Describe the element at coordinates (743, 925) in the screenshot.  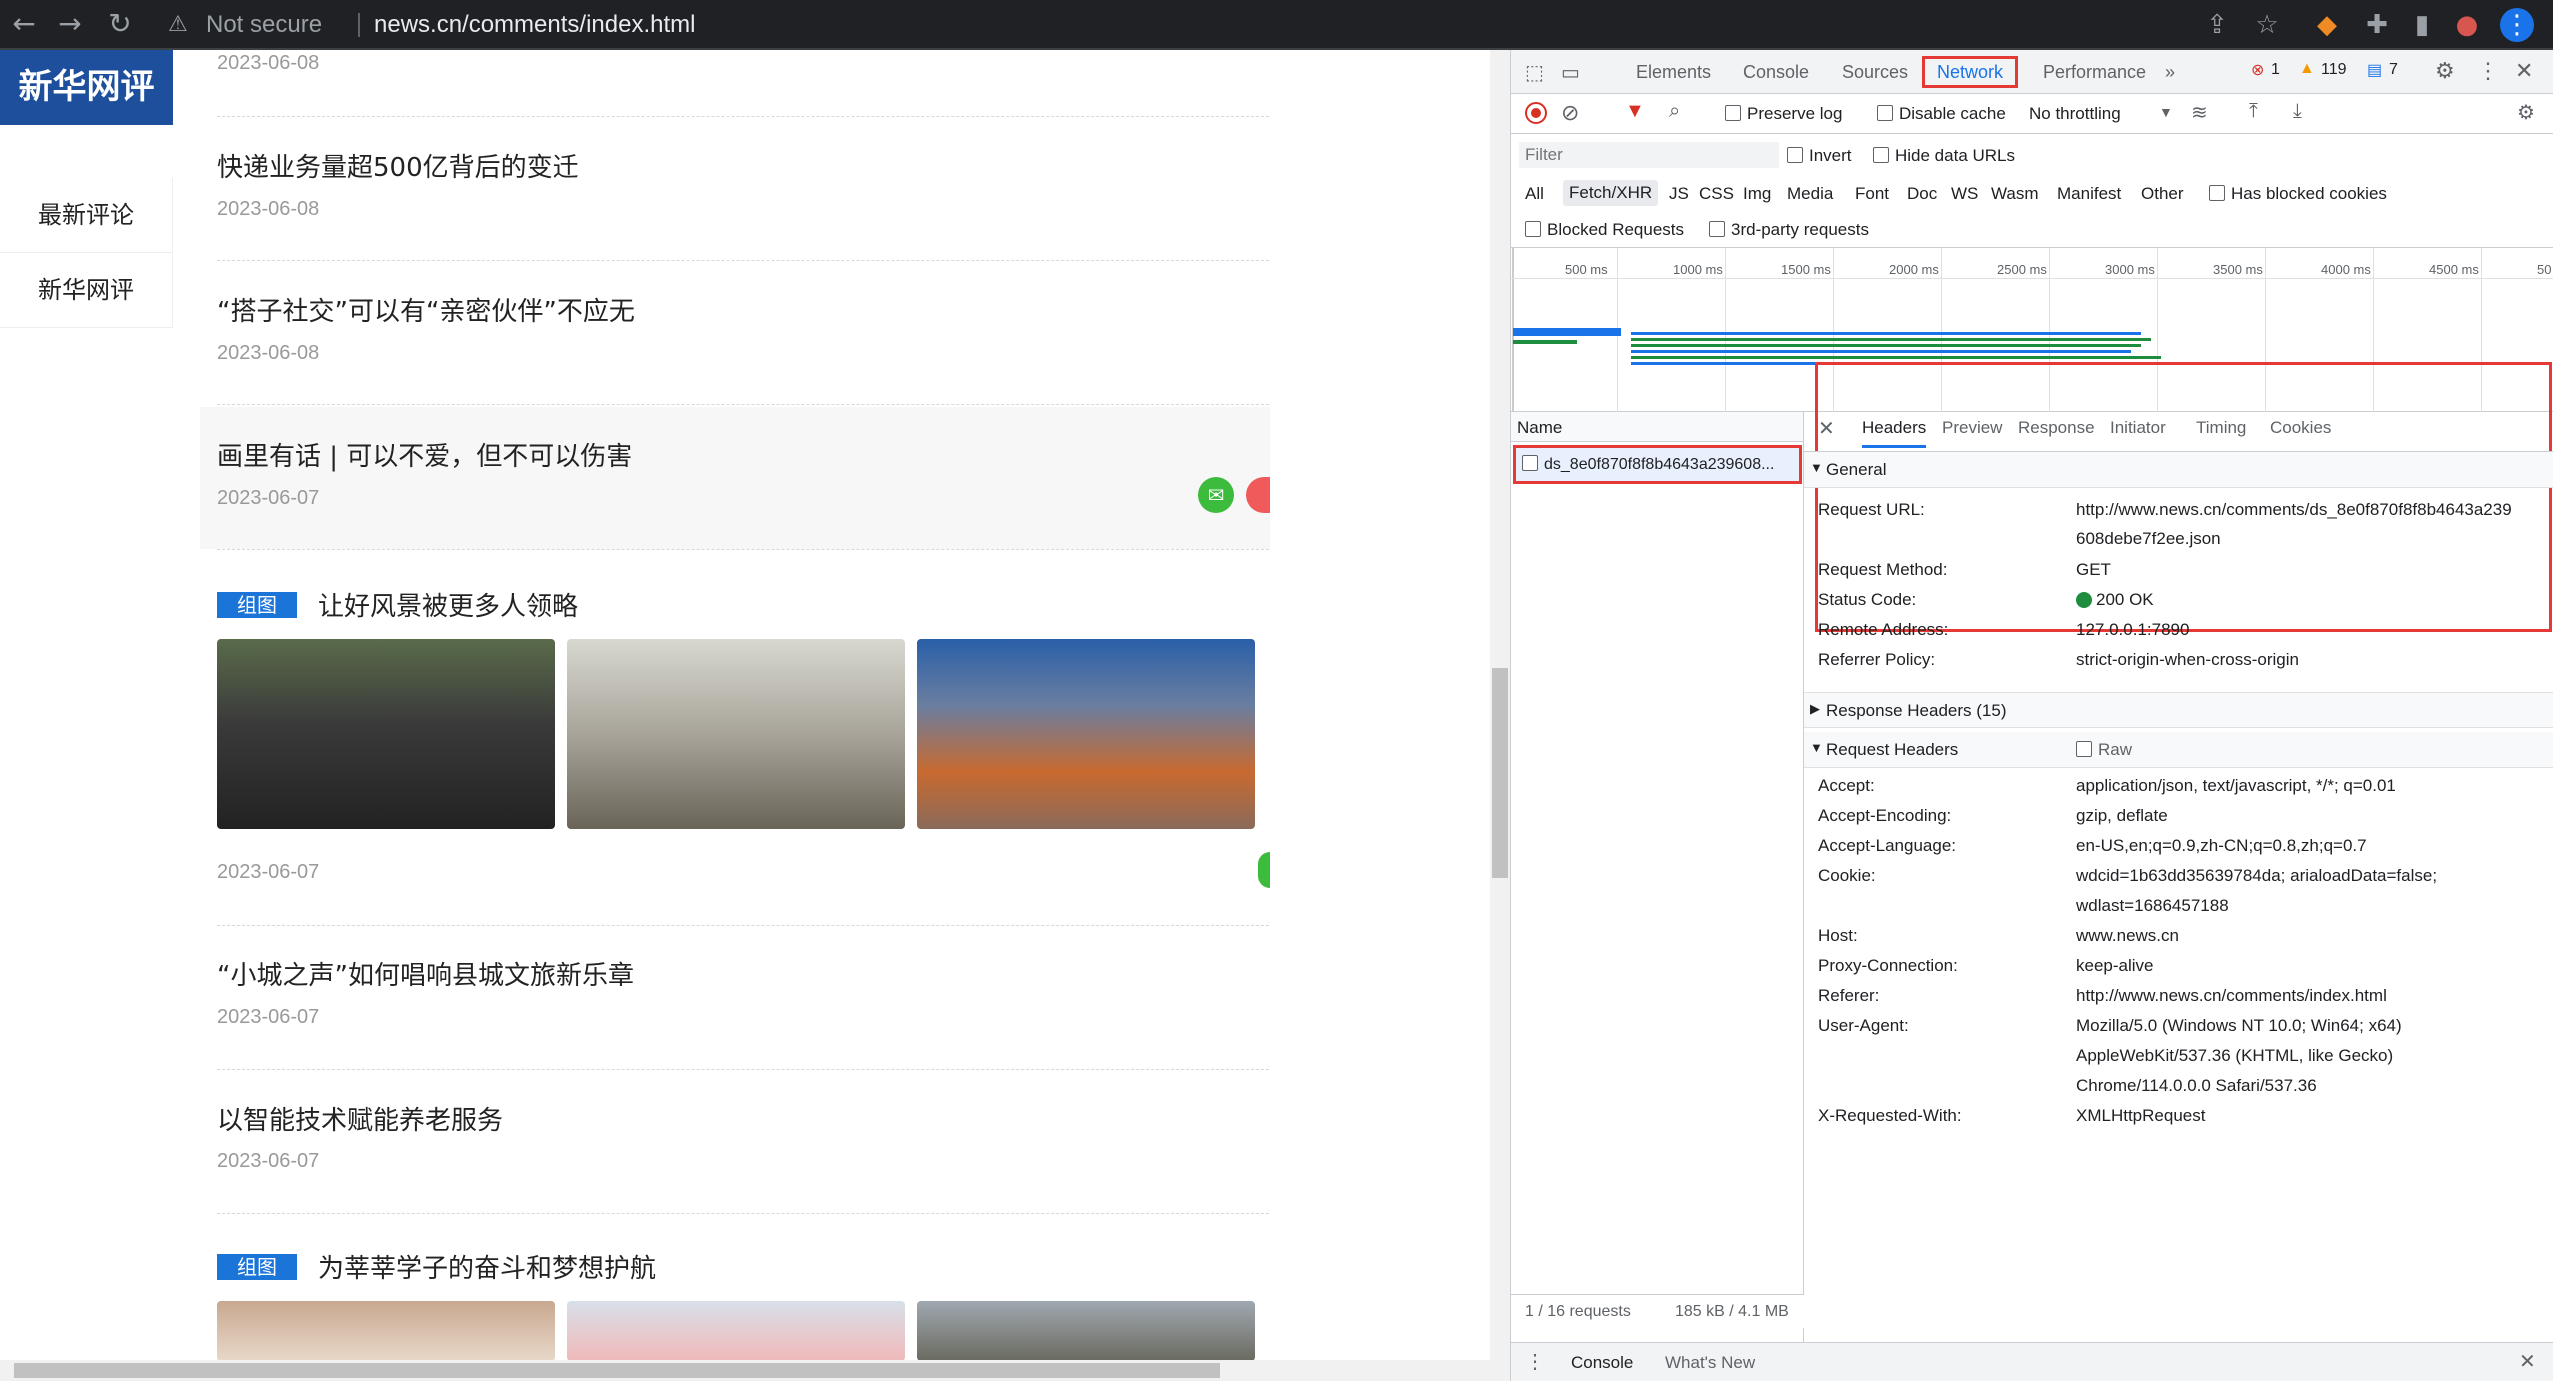
I see `divider` at that location.